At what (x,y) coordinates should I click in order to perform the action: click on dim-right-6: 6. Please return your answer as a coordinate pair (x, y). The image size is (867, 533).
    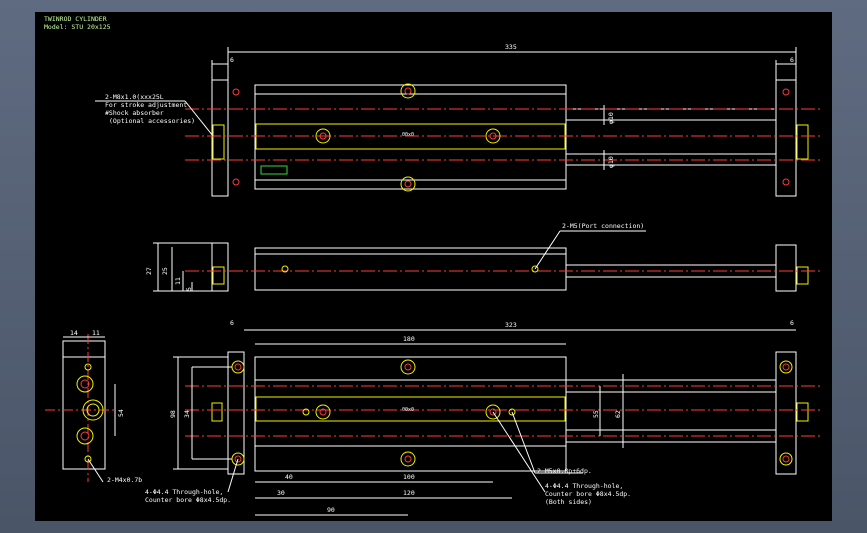
    Looking at the image, I should click on (792, 60).